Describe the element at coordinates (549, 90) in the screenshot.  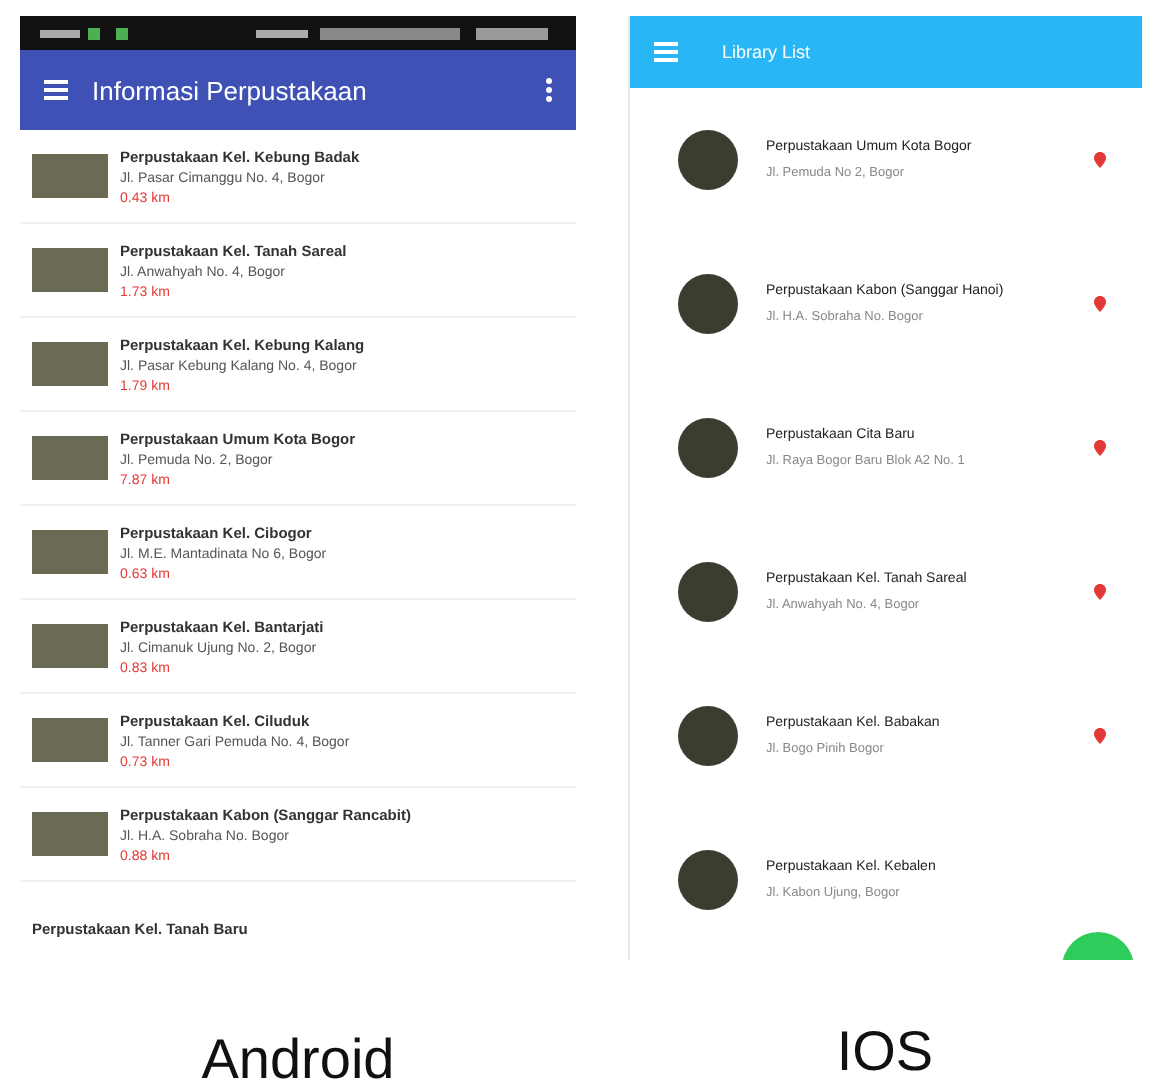
I see `more-options-icon` at that location.